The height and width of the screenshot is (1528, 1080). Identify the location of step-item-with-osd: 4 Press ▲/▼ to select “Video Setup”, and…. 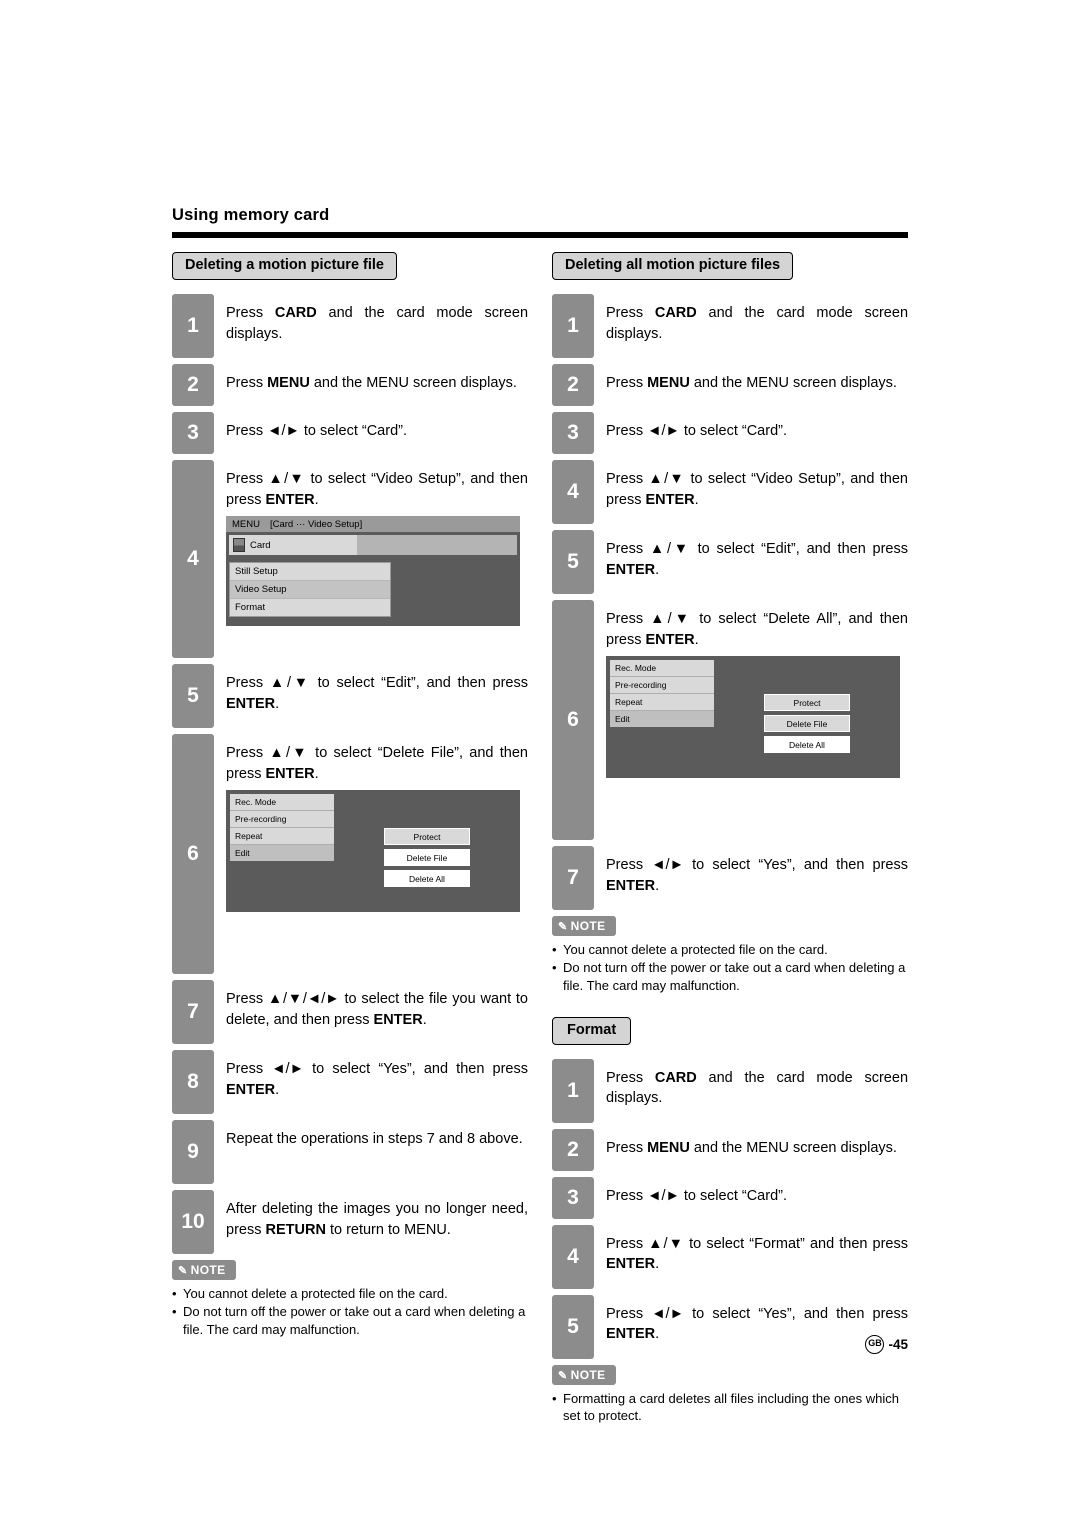
(350, 558).